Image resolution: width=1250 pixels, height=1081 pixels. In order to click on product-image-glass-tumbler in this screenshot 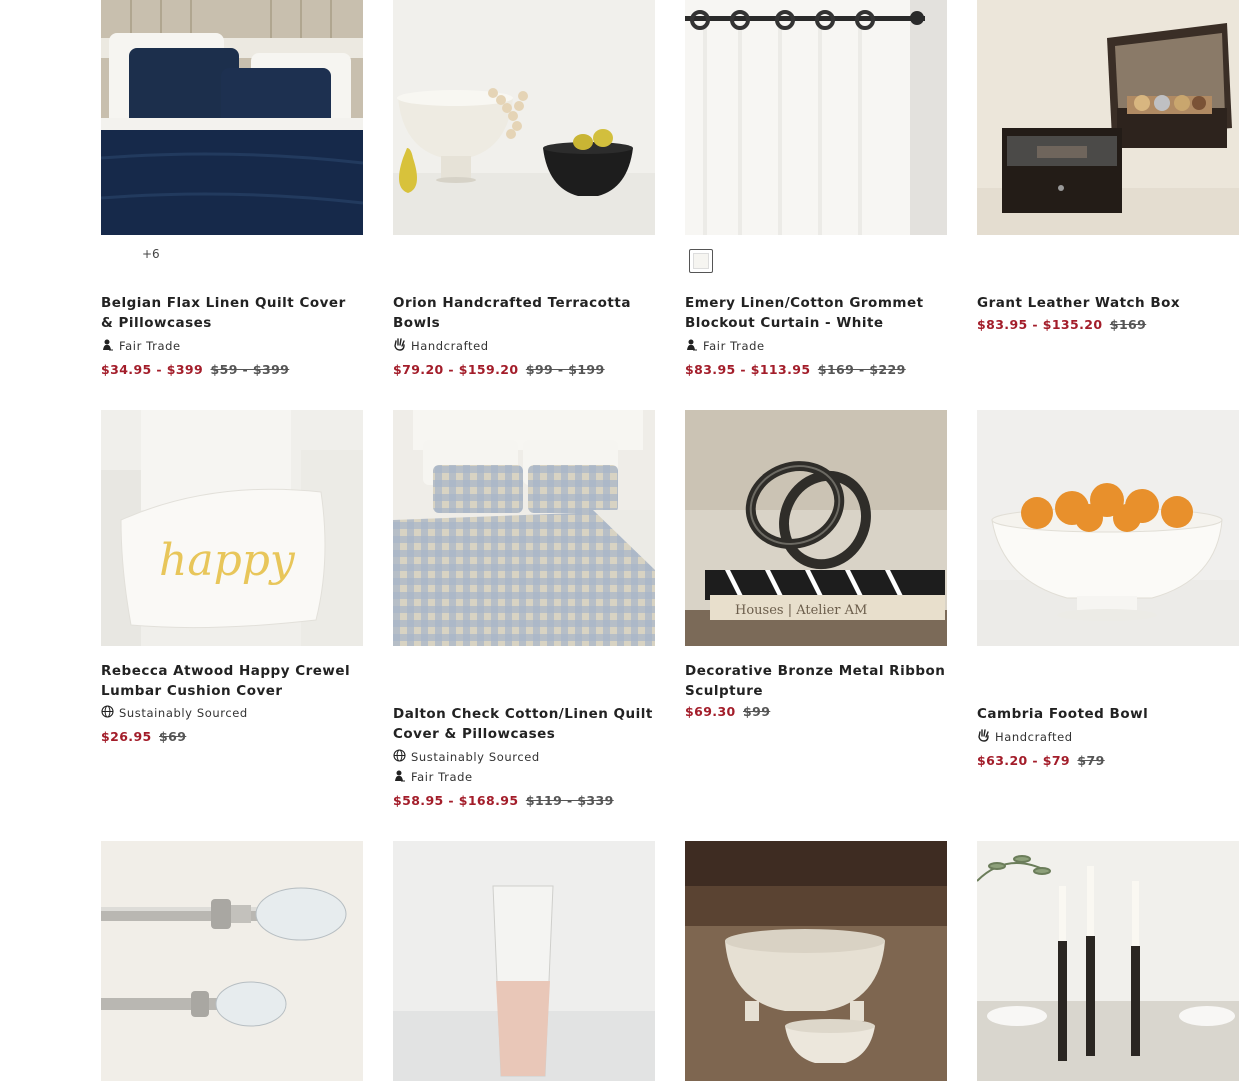, I will do `click(524, 961)`.